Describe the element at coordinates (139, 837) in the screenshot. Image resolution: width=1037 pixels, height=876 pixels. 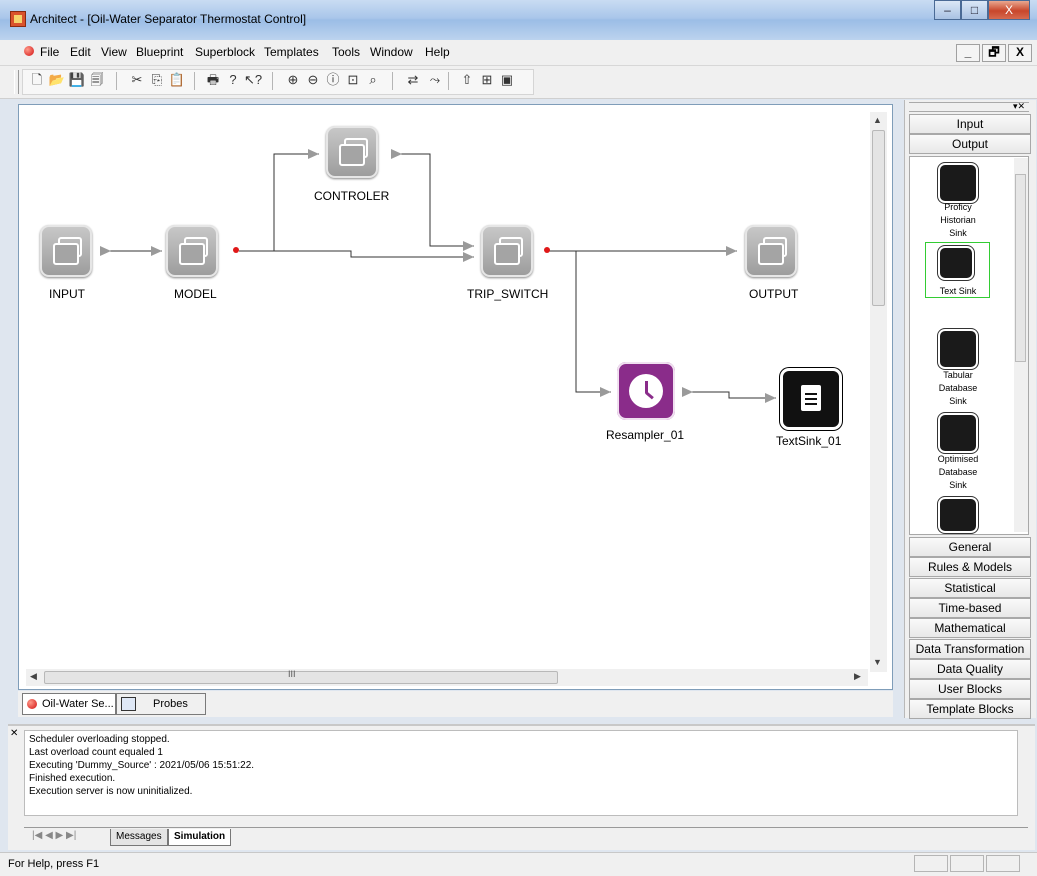
I see `tab-messages: Messages` at that location.